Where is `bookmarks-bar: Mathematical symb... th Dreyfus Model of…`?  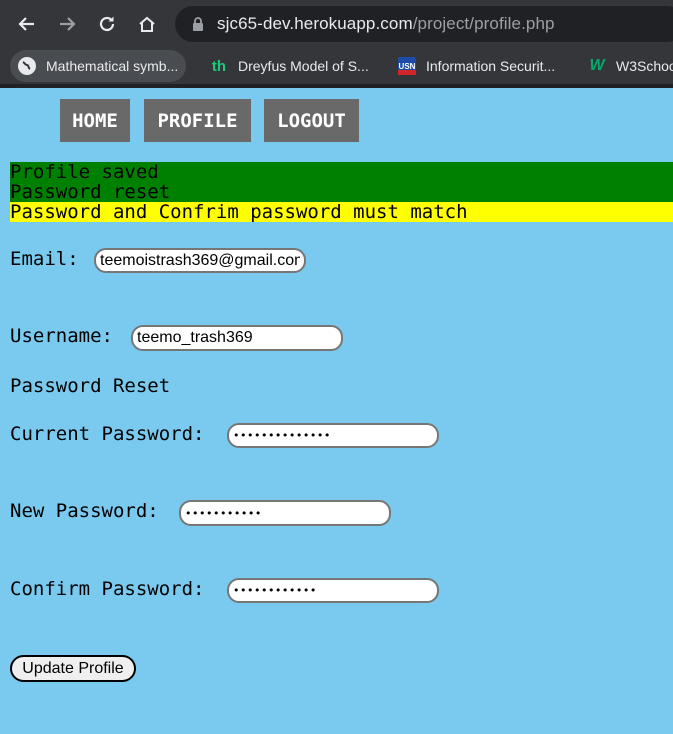
bookmarks-bar: Mathematical symb... th Dreyfus Model of… is located at coordinates (336, 66).